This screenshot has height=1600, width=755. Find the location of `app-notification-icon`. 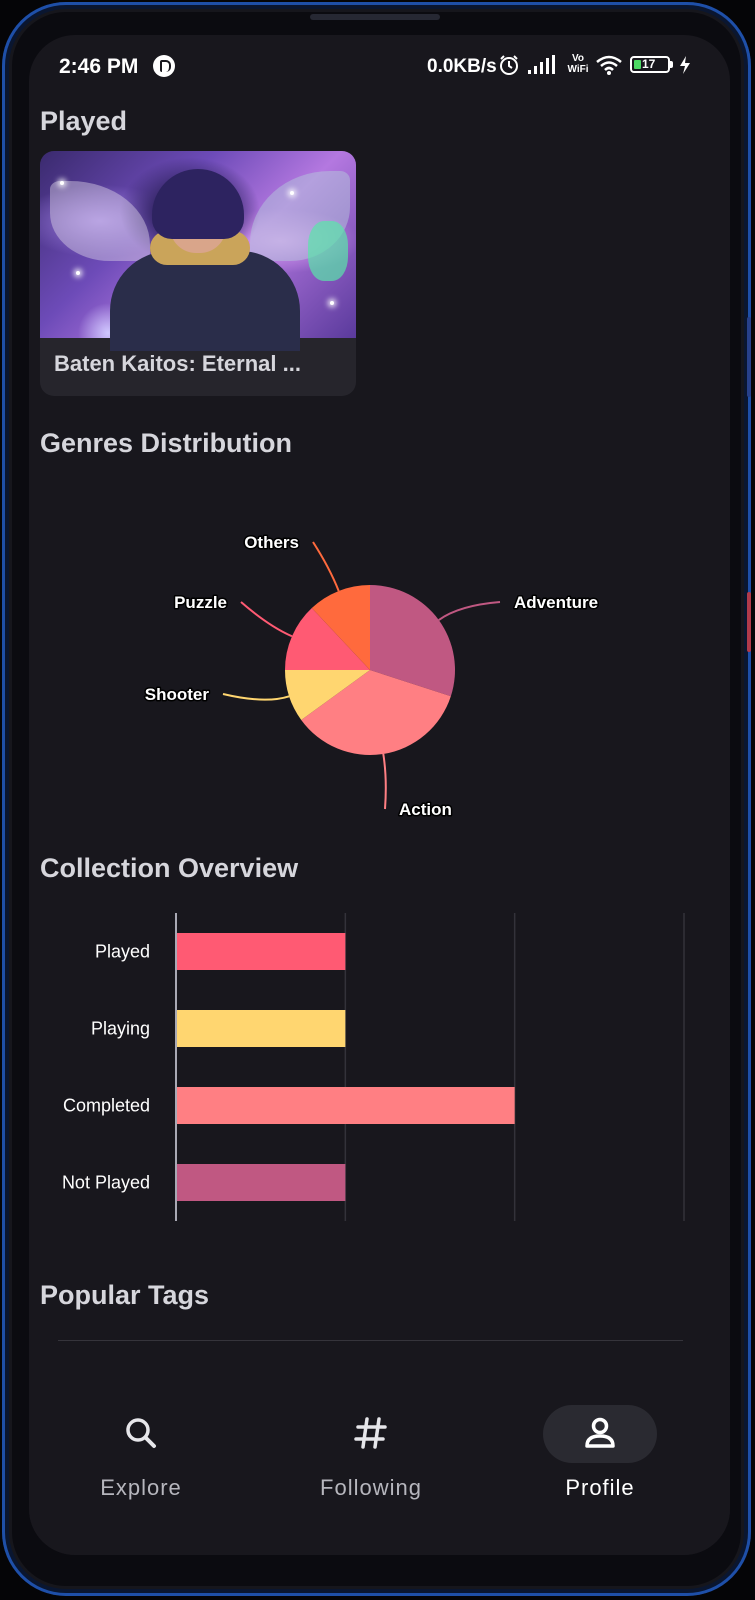

app-notification-icon is located at coordinates (164, 66).